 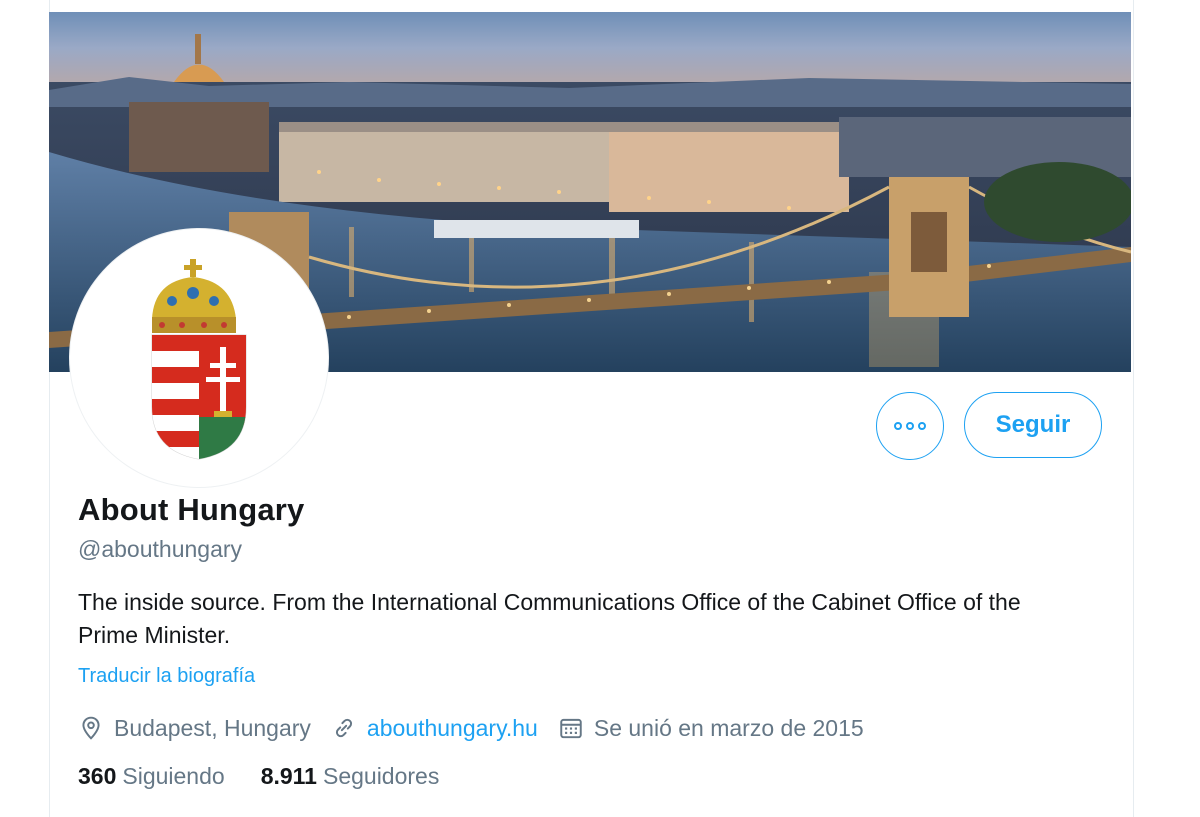 I want to click on more-options-button, so click(x=910, y=426).